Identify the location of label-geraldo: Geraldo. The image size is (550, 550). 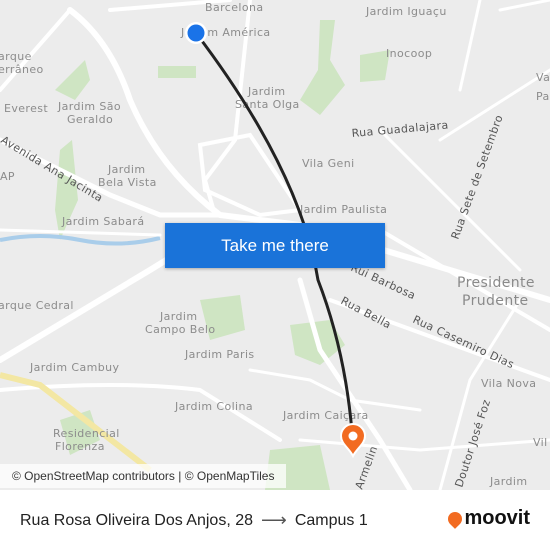
(90, 119).